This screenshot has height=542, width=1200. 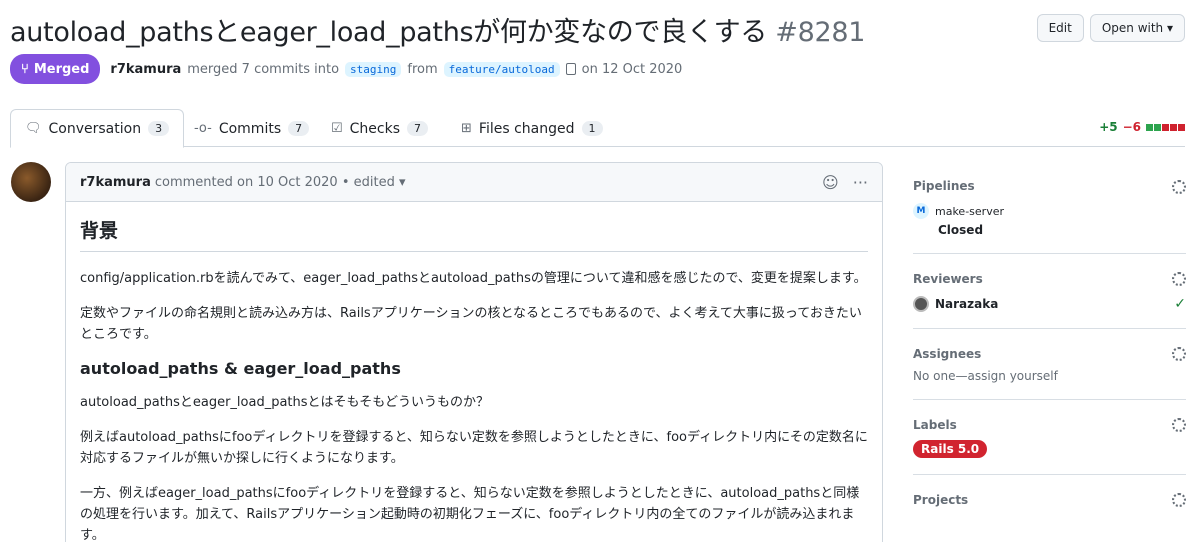 What do you see at coordinates (422, 69) in the screenshot?
I see `from-text: from` at bounding box center [422, 69].